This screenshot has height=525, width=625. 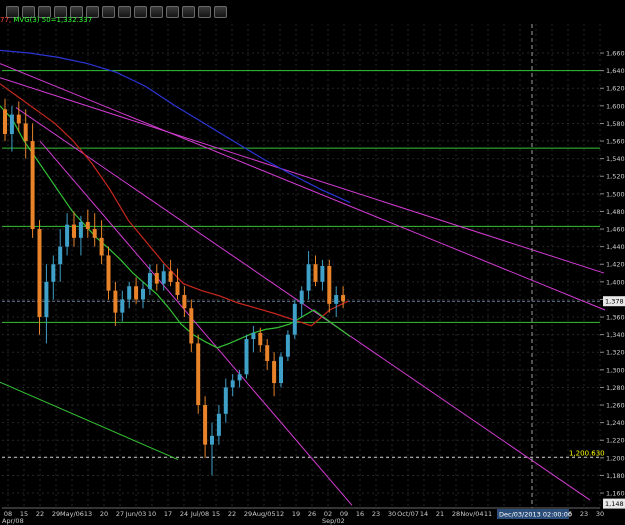 I want to click on x-tick-label: 10, so click(x=152, y=514).